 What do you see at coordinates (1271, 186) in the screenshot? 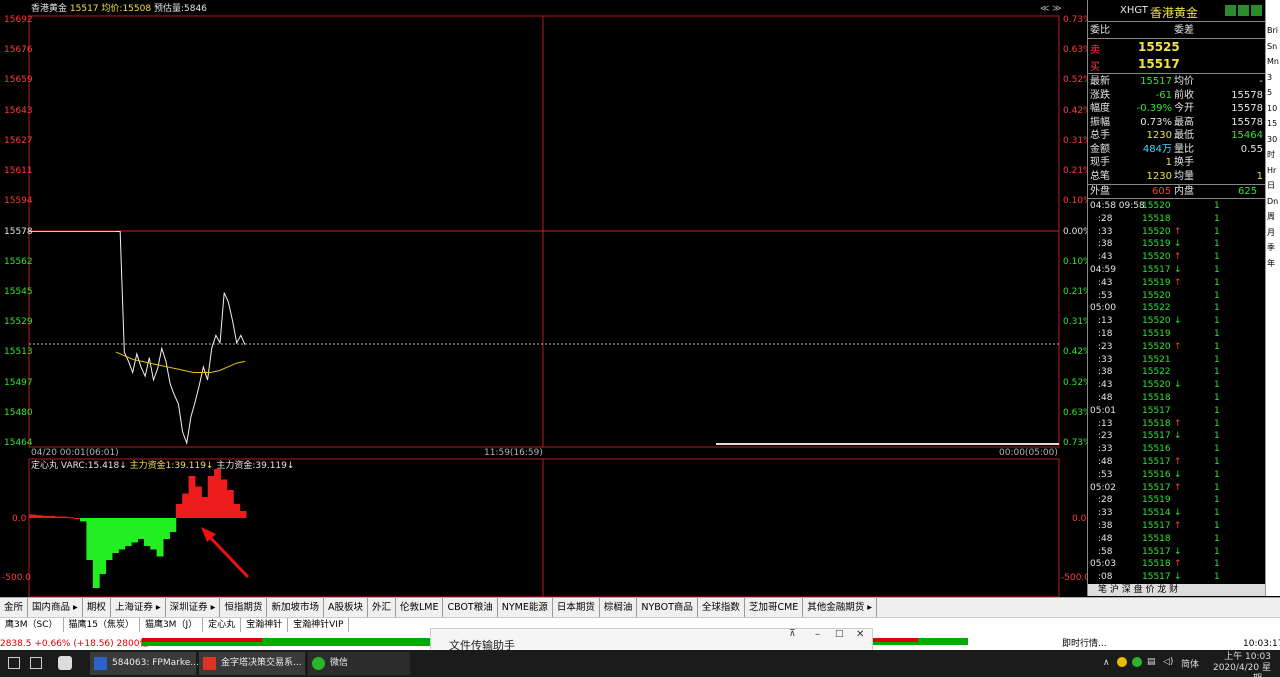
I see `sidebar-period: 日` at bounding box center [1271, 186].